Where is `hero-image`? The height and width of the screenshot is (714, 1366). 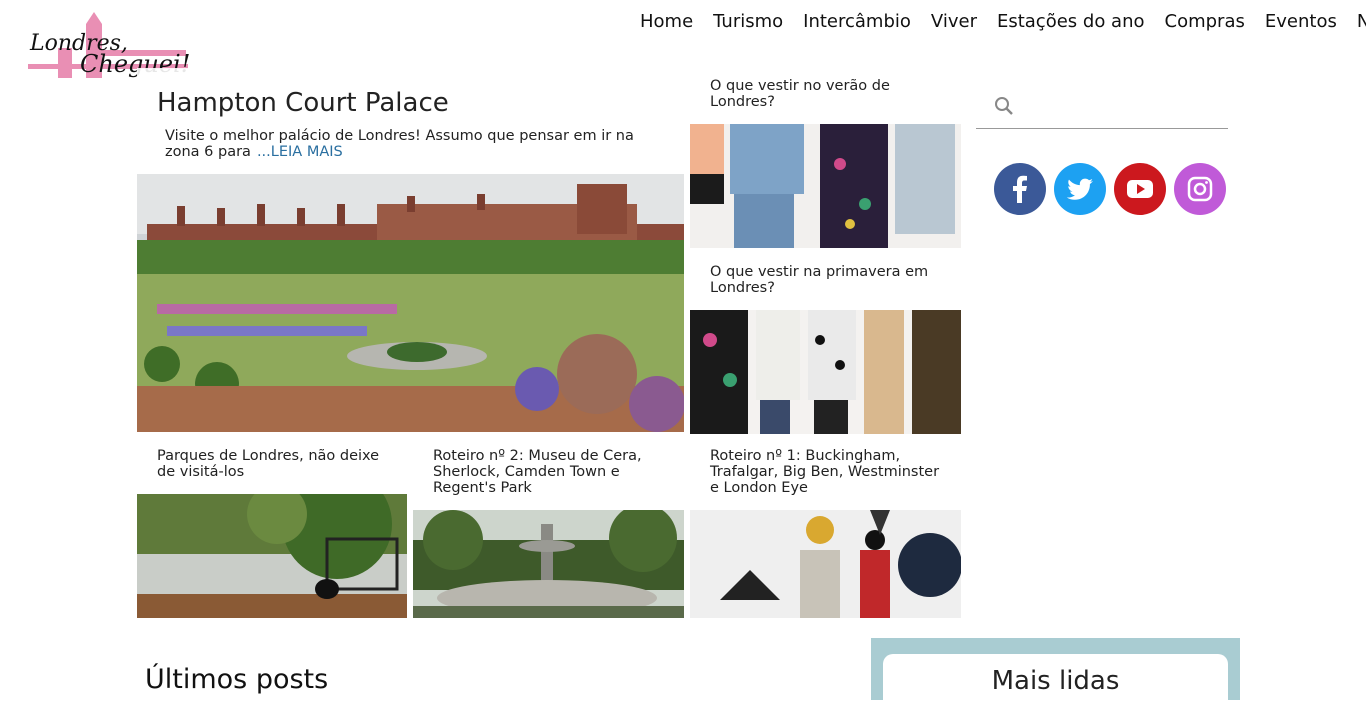
hero-image is located at coordinates (410, 303).